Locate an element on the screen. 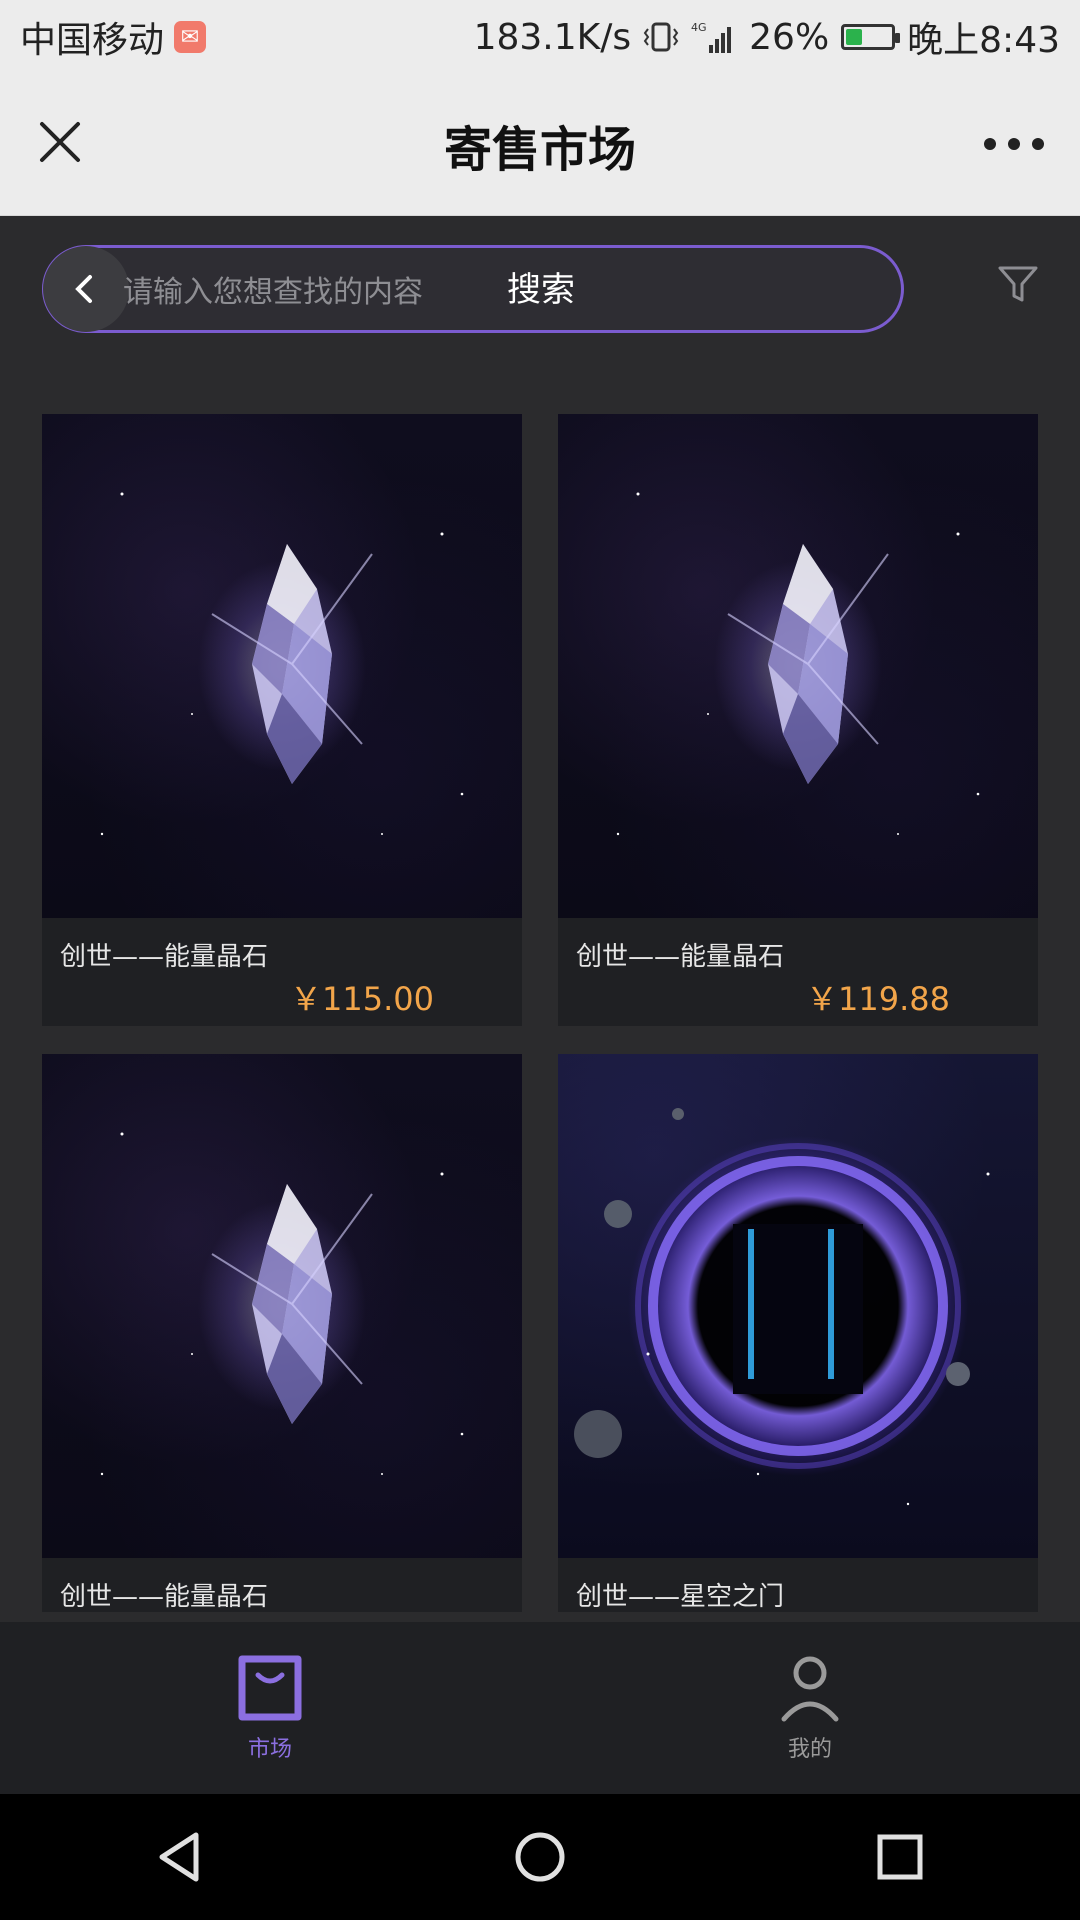  network-type: 4G is located at coordinates (699, 27).